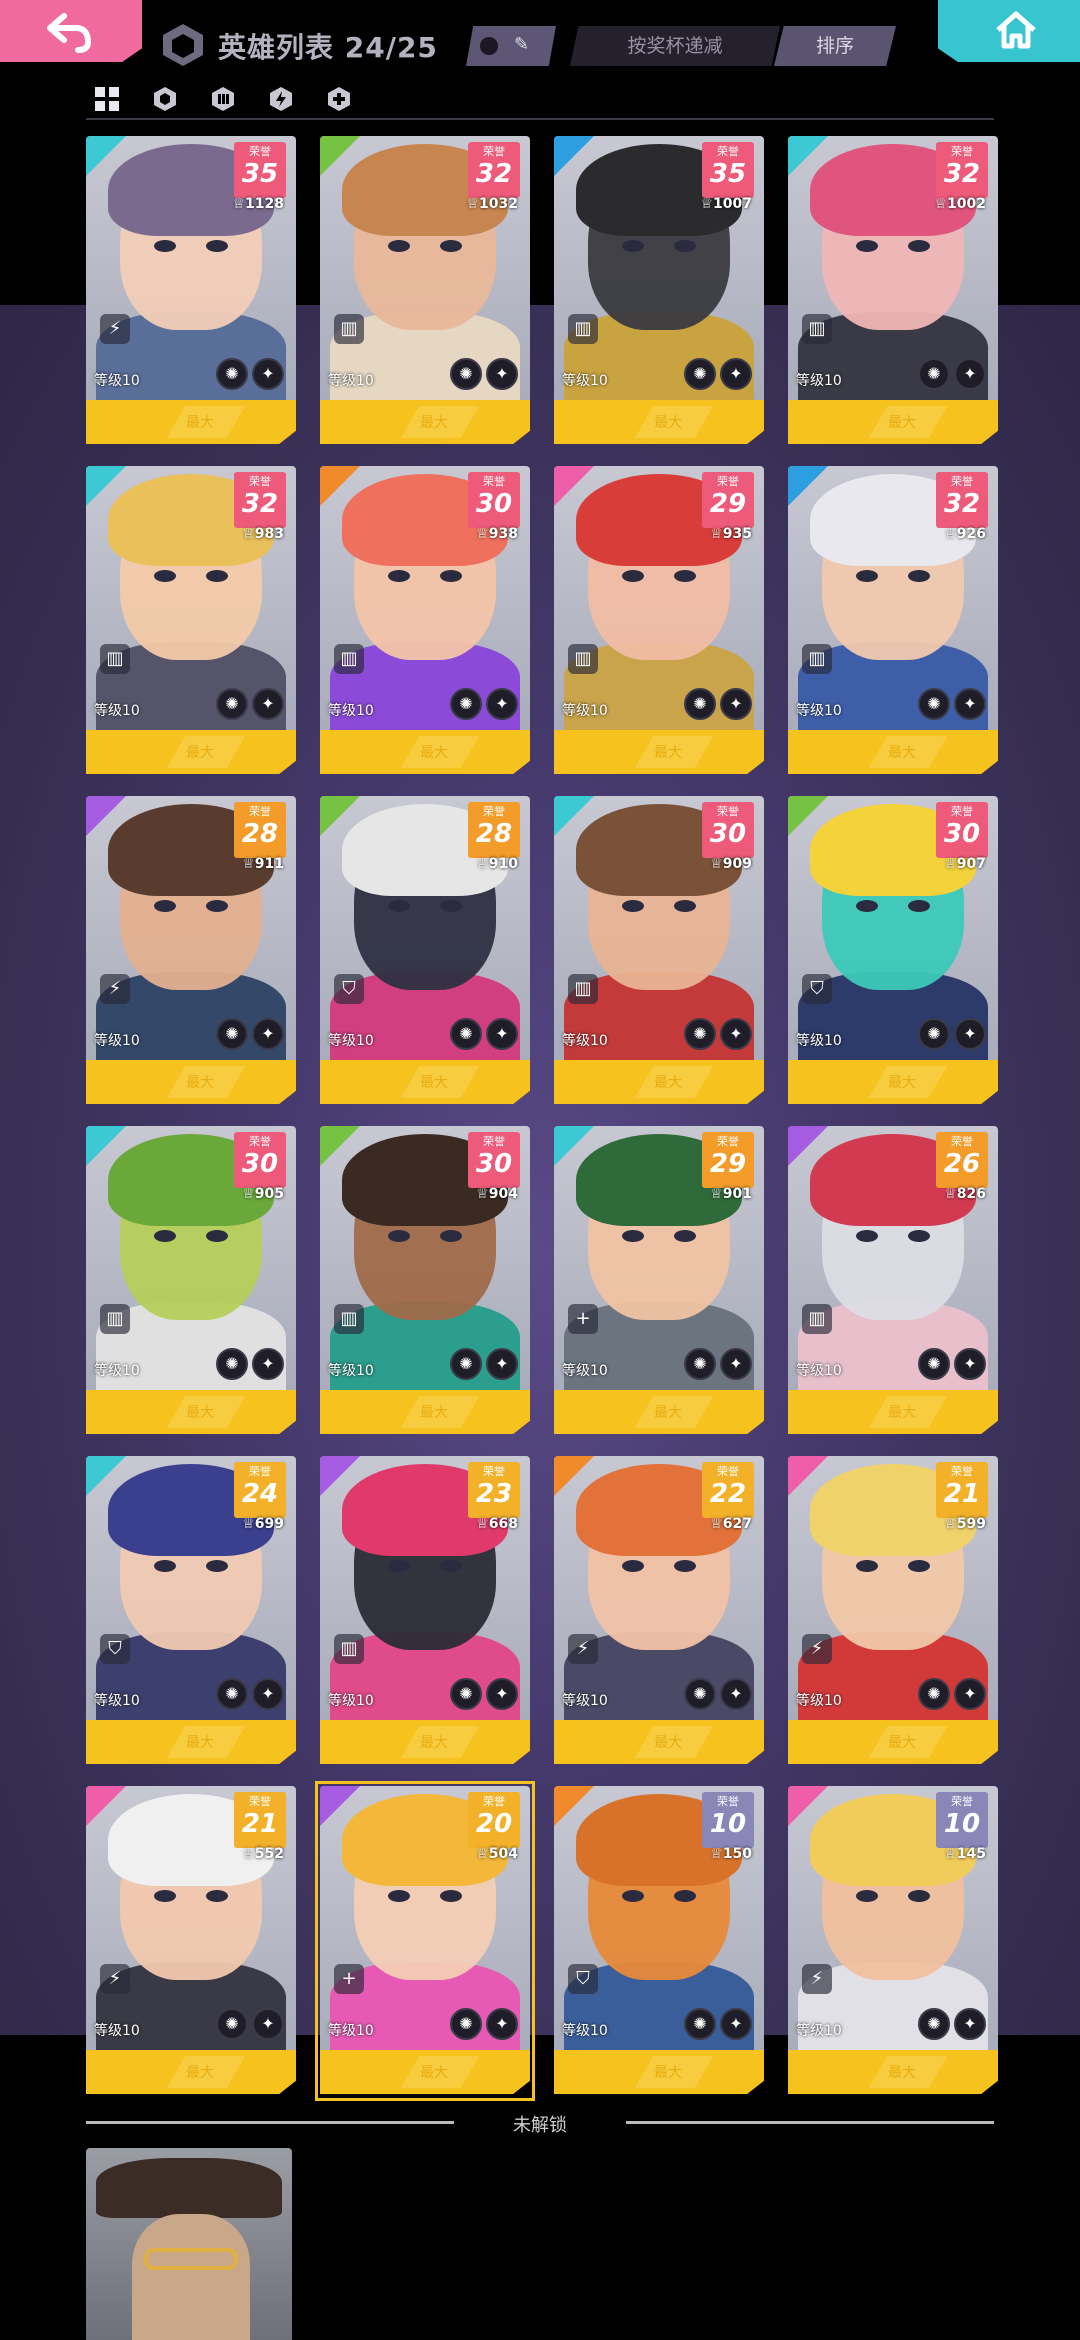 This screenshot has width=1080, height=2340. Describe the element at coordinates (425, 1611) in the screenshot. I see `hero-card: 荣誉 23 ♕668 ▥ 等级10 ✺ ✦ 最大` at that location.